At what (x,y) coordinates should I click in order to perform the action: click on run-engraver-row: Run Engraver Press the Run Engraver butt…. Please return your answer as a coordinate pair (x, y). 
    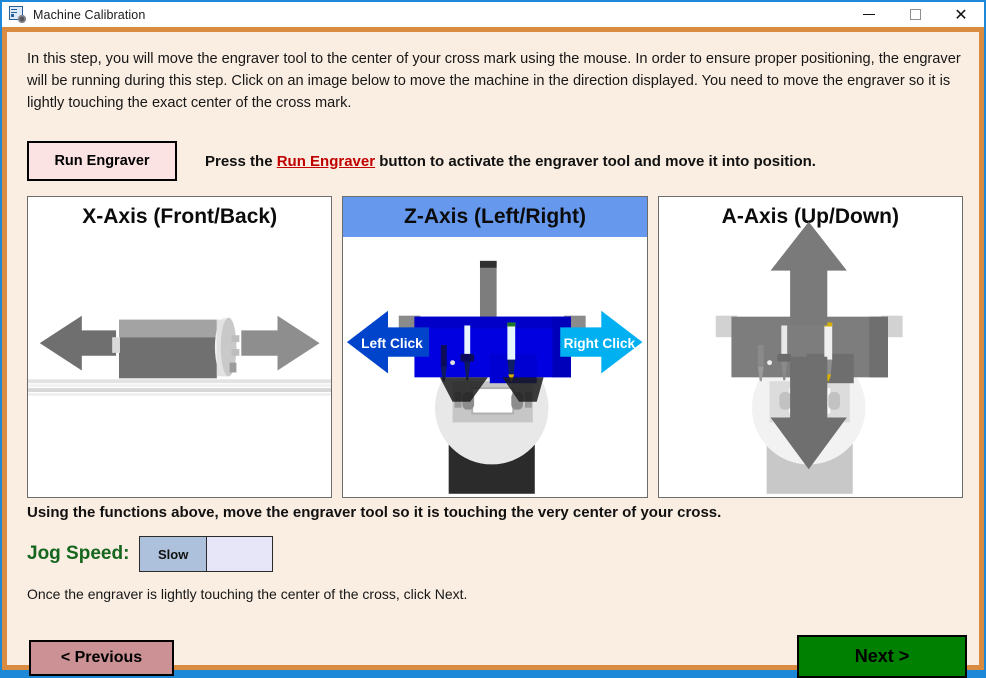
    Looking at the image, I should click on (421, 161).